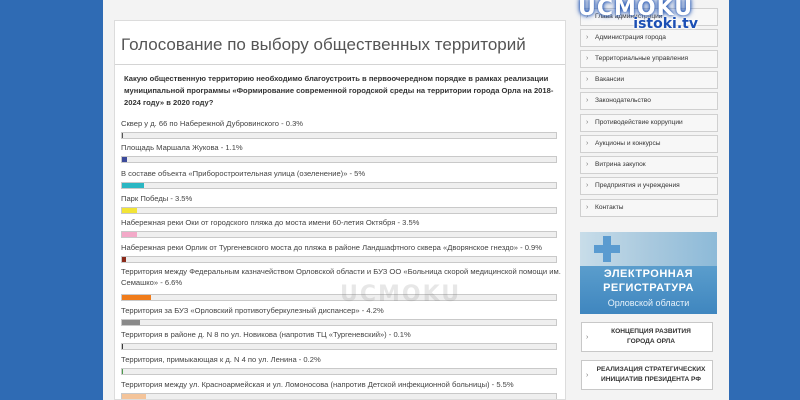  What do you see at coordinates (628, 143) in the screenshot?
I see `sidebar-item-label: Аукционы и конкурсы` at bounding box center [628, 143].